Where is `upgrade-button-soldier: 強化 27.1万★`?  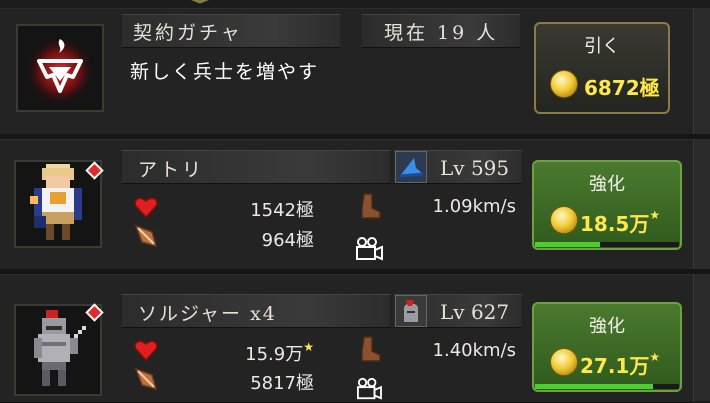
upgrade-button-soldier: 強化 27.1万★ is located at coordinates (607, 347).